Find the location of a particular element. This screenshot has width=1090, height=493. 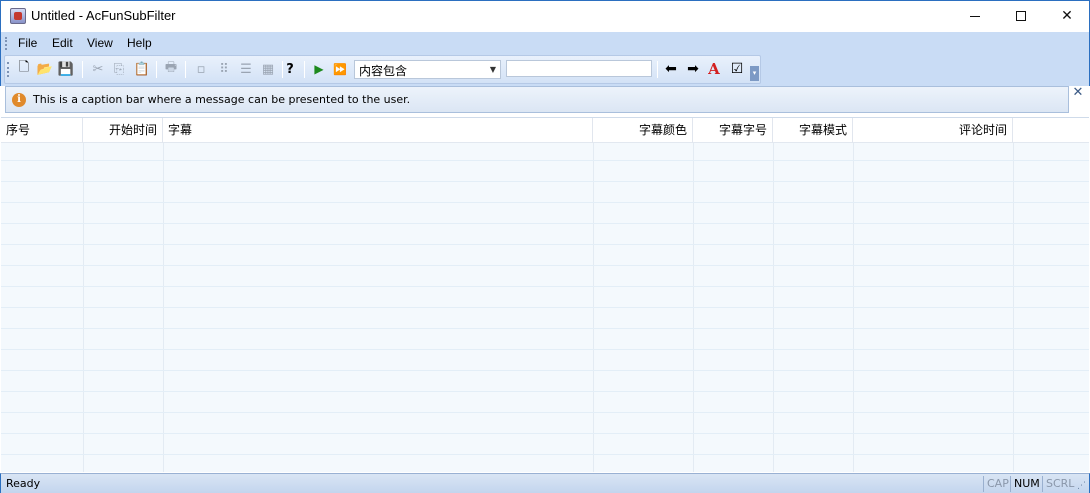

help-icon: ? is located at coordinates (290, 69).